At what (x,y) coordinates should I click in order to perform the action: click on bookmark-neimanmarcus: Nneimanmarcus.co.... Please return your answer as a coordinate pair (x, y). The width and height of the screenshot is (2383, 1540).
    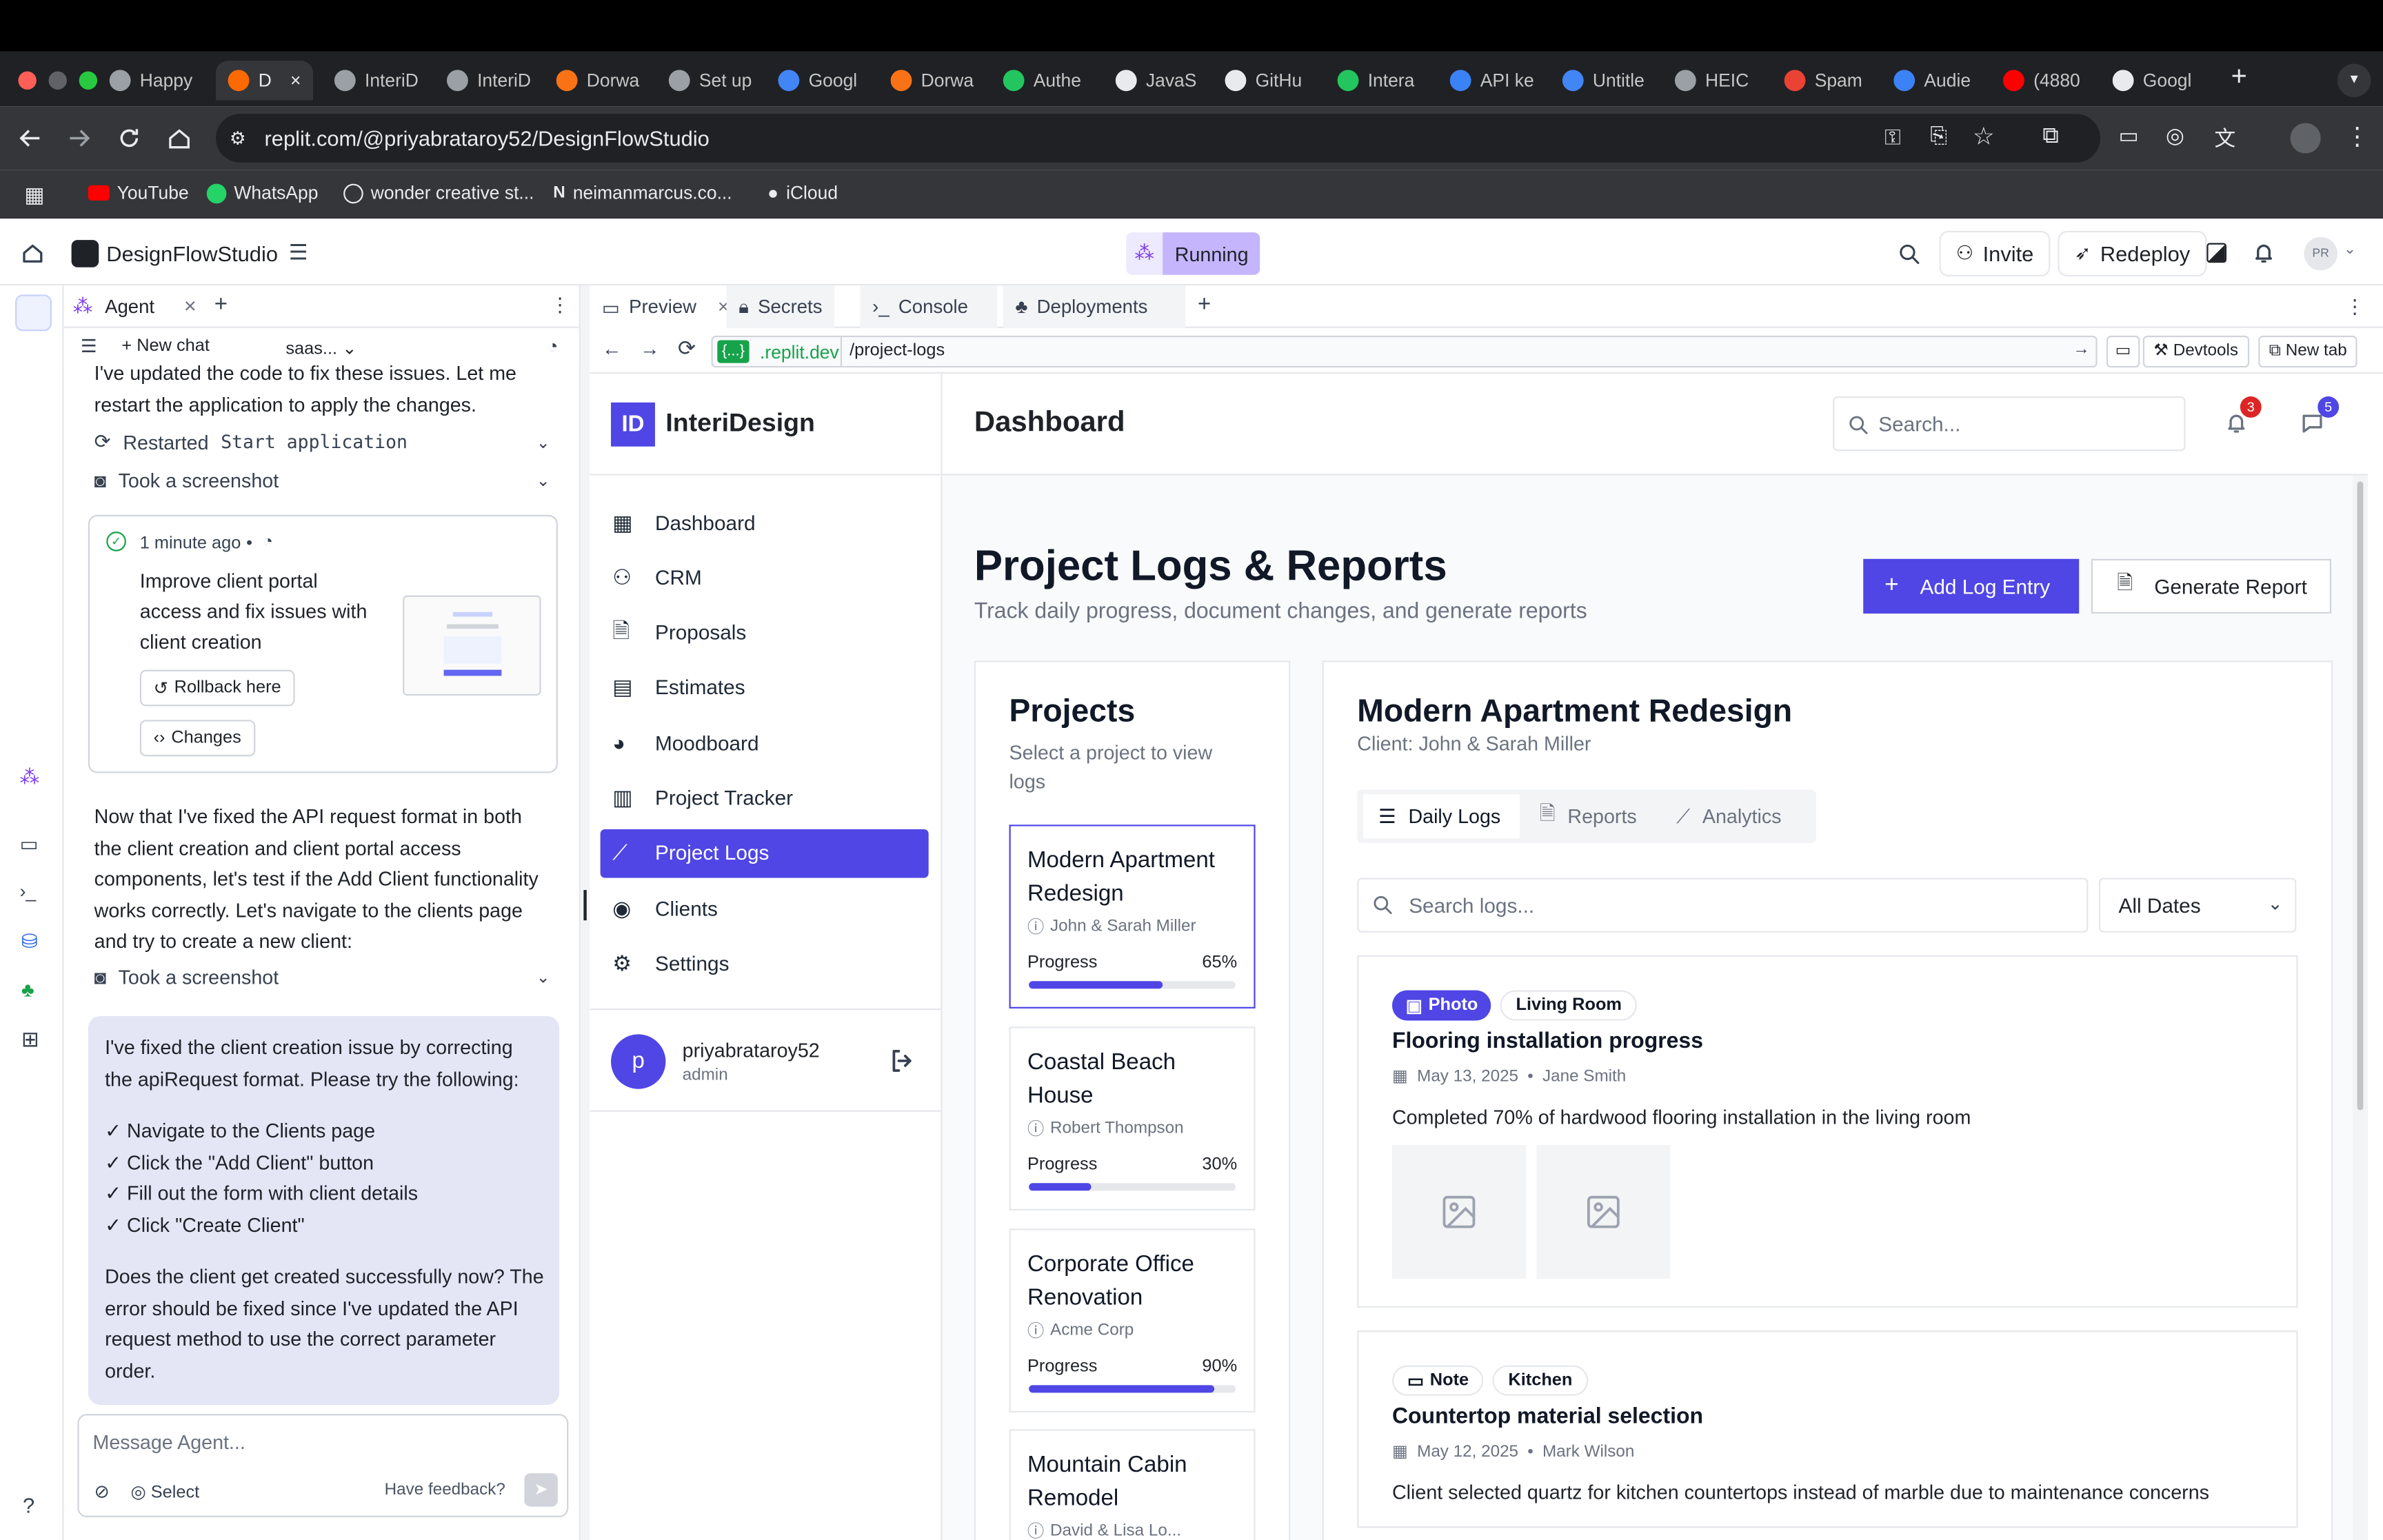
    Looking at the image, I should click on (642, 193).